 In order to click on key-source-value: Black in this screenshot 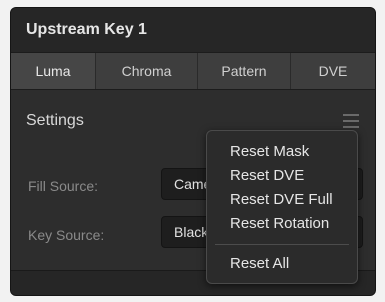, I will do `click(191, 232)`.